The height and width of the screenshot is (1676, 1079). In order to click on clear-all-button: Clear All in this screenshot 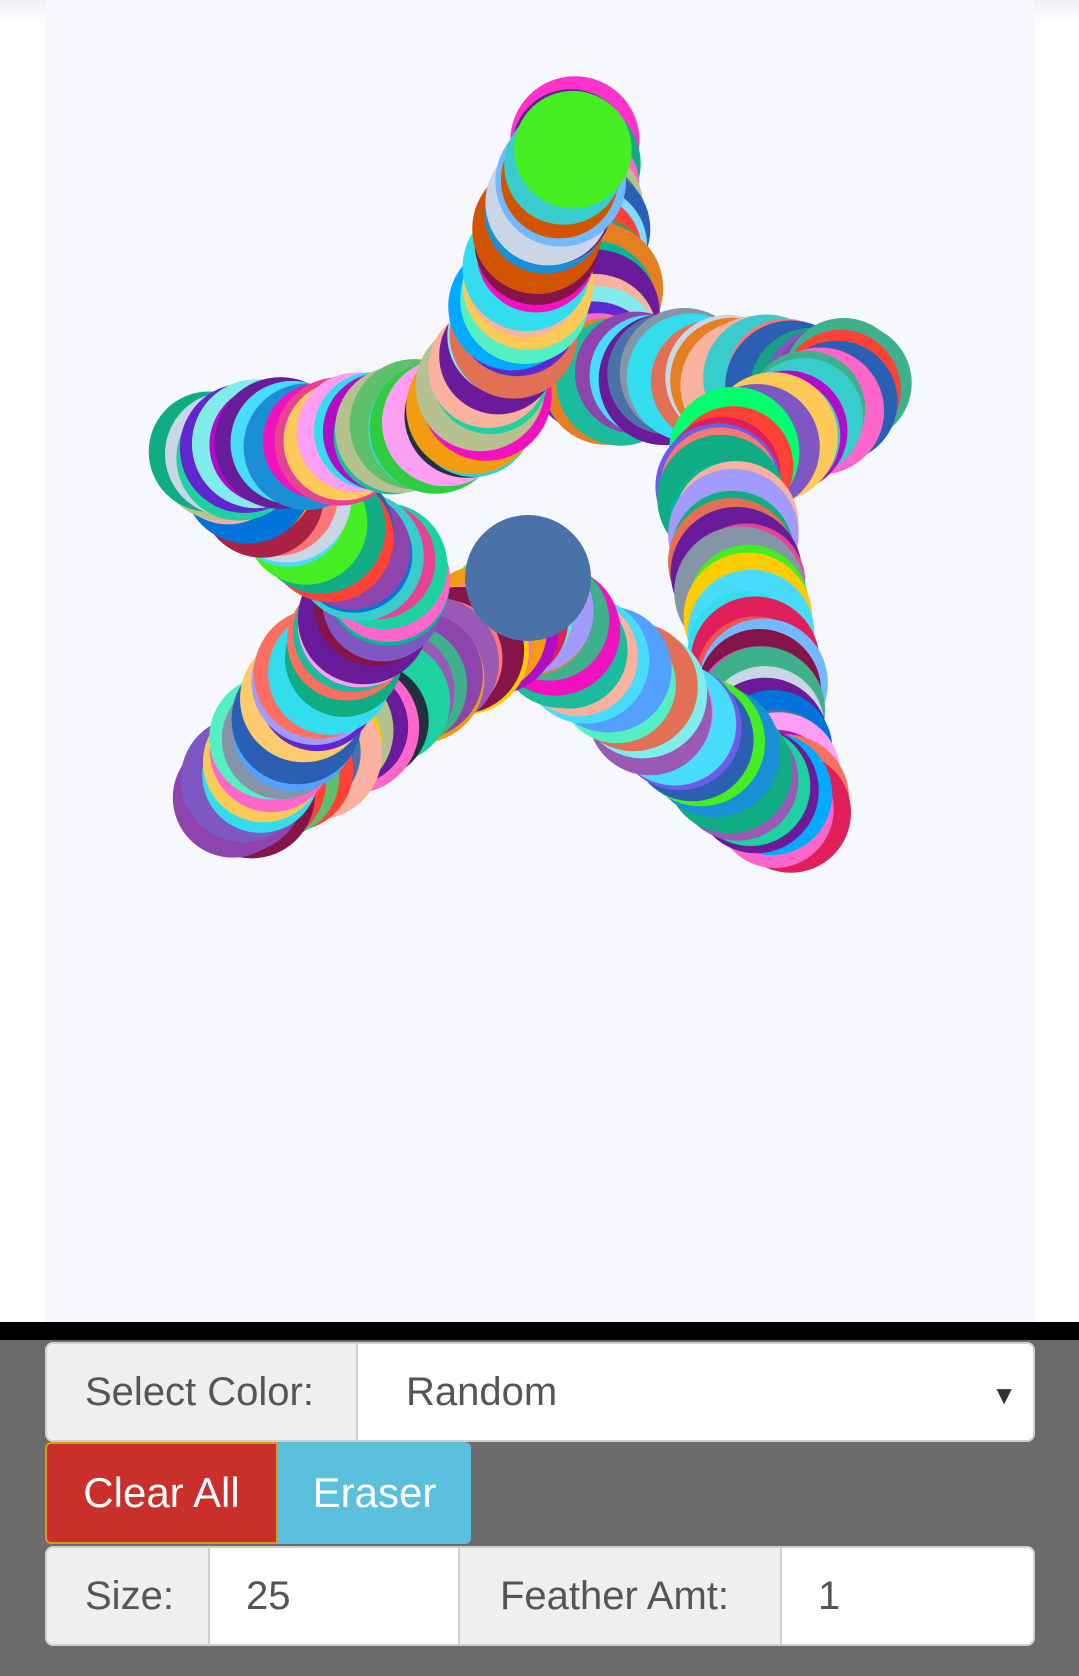, I will do `click(161, 1493)`.